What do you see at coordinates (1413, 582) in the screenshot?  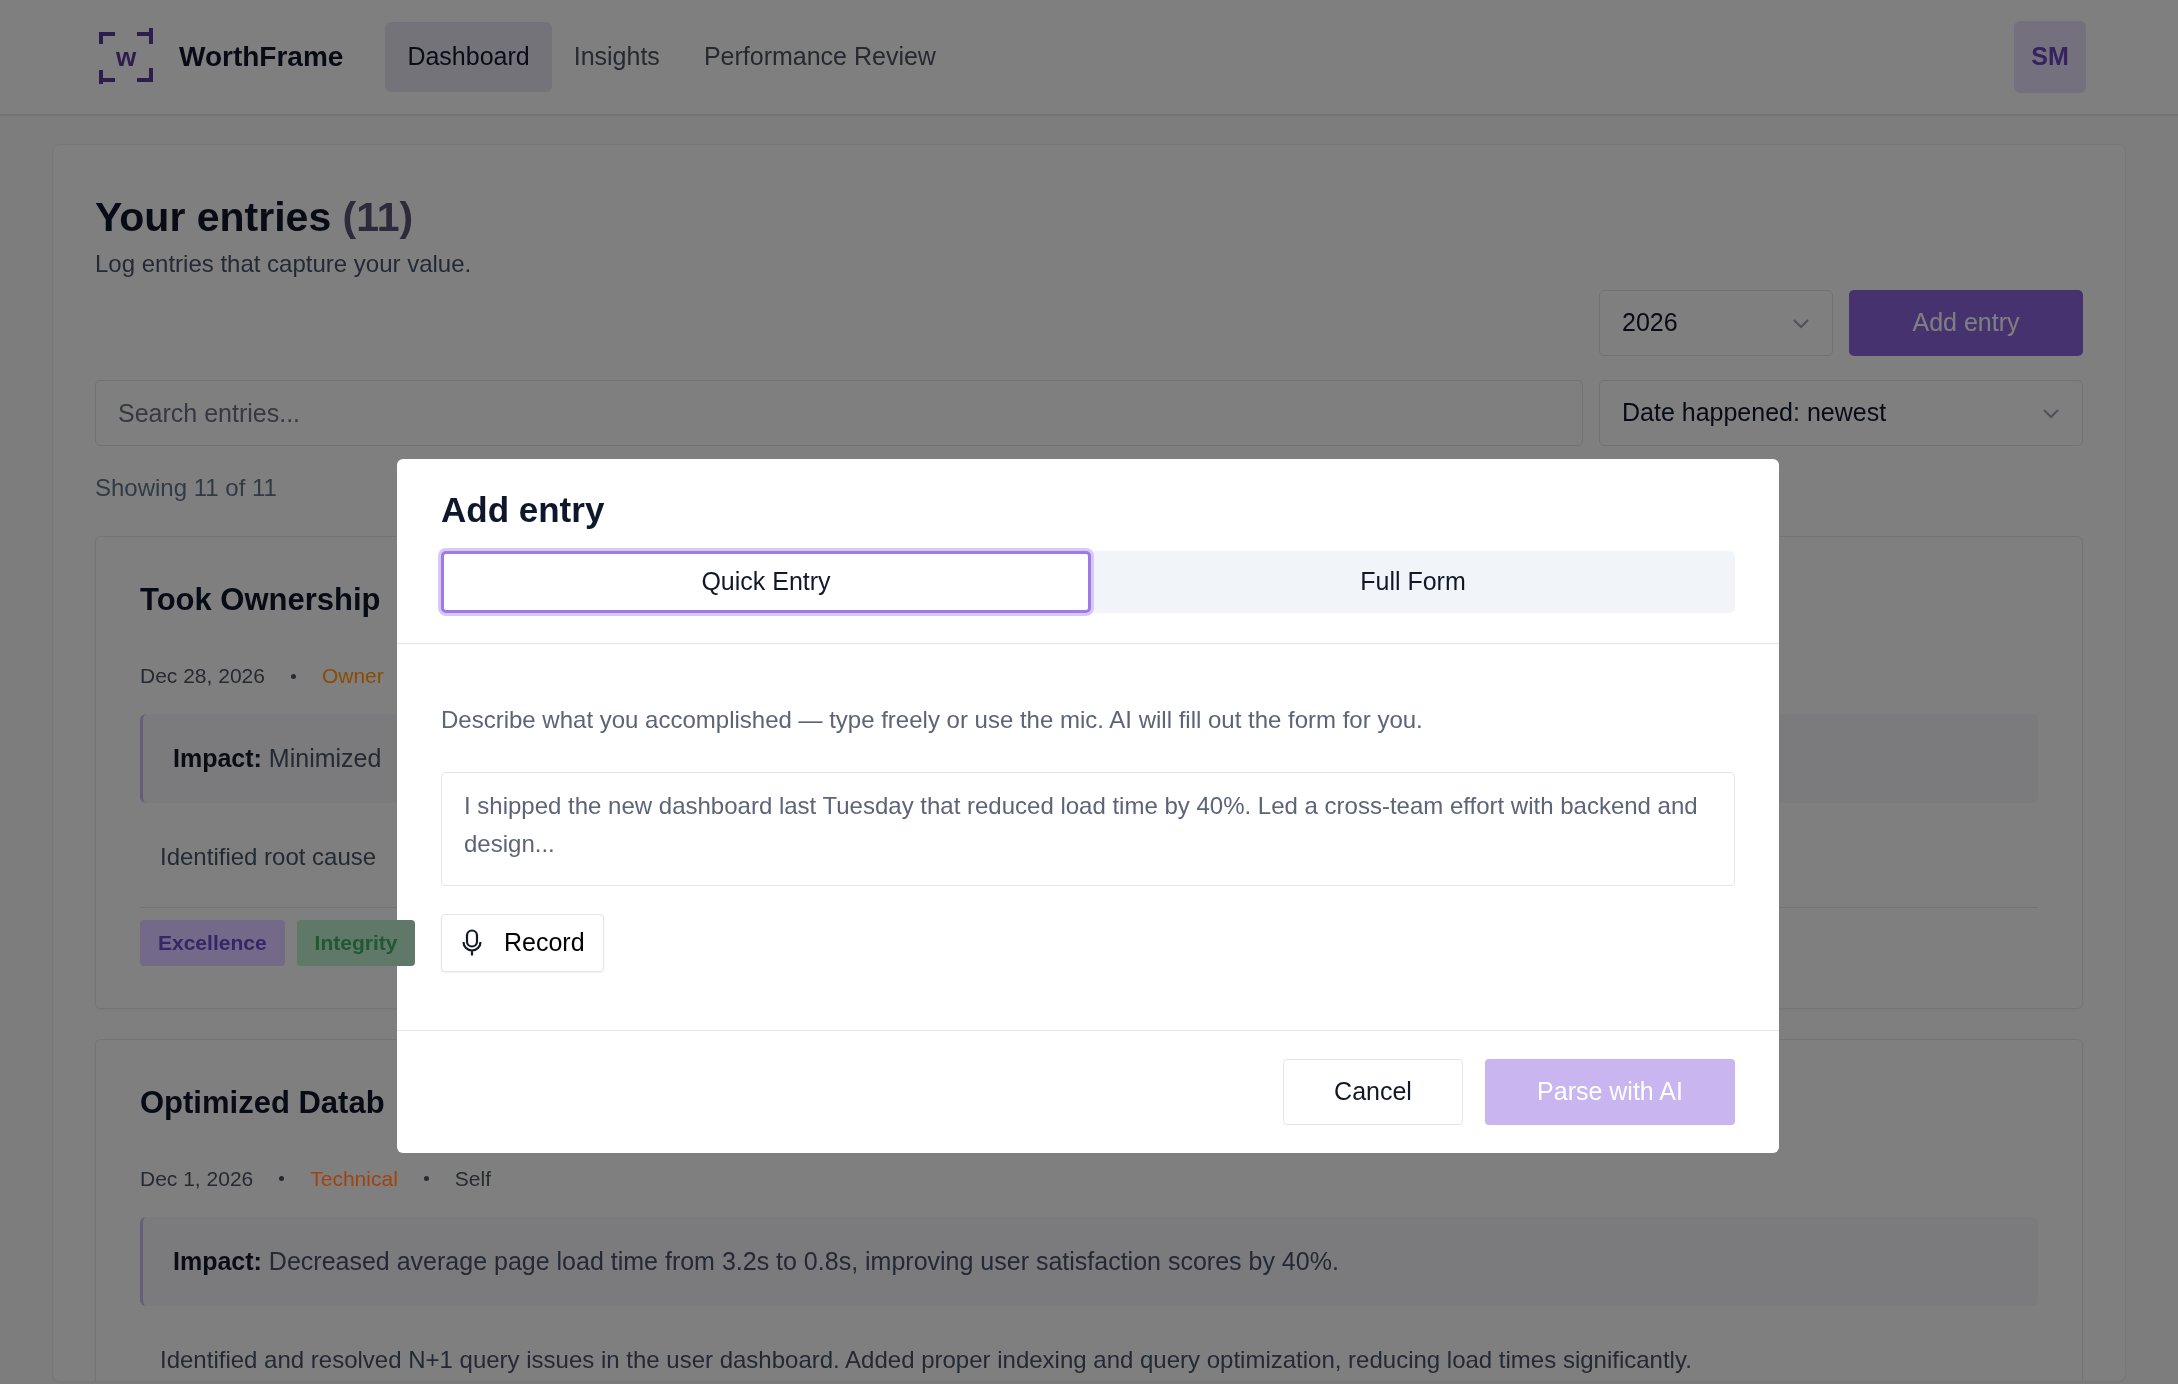 I see `tab: Full Form` at bounding box center [1413, 582].